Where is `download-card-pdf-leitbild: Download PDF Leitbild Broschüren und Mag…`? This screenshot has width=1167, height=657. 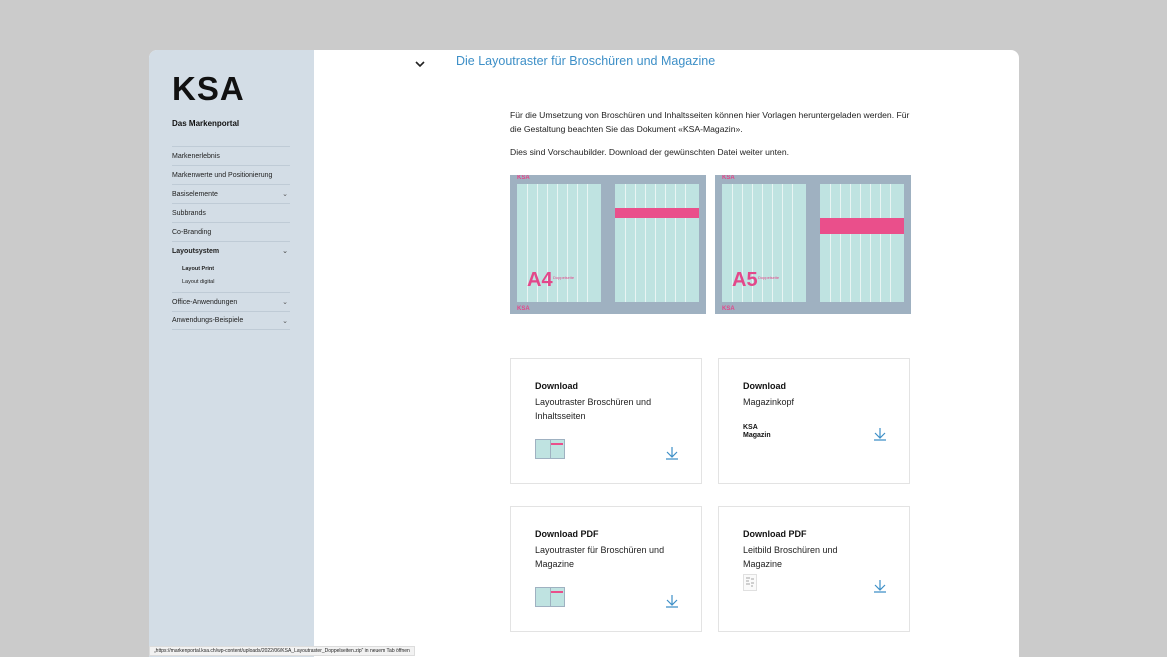
download-card-pdf-leitbild: Download PDF Leitbild Broschüren und Mag… is located at coordinates (814, 569).